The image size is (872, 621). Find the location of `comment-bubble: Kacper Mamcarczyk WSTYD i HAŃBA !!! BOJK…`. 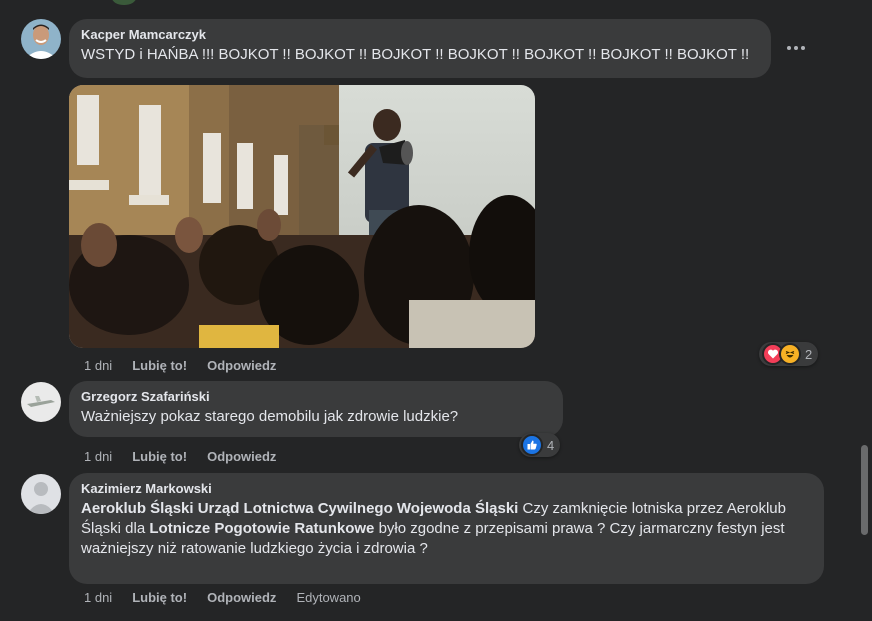

comment-bubble: Kacper Mamcarczyk WSTYD i HAŃBA !!! BOJK… is located at coordinates (420, 48).